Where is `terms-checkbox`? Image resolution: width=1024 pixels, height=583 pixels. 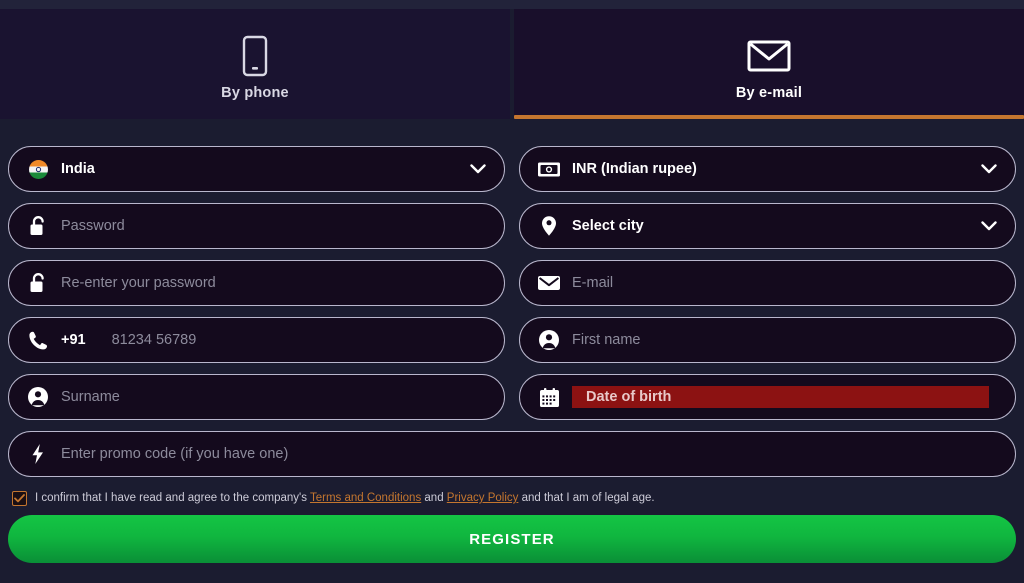 terms-checkbox is located at coordinates (19, 498).